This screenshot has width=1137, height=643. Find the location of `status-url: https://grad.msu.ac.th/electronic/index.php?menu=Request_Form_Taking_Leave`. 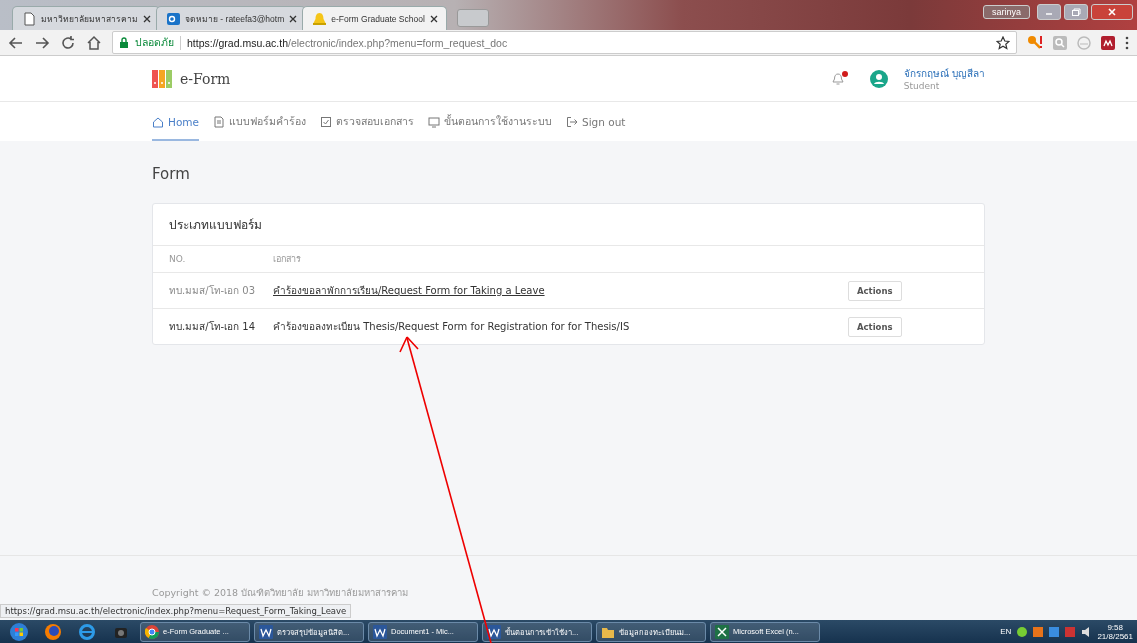

status-url: https://grad.msu.ac.th/electronic/index.php?menu=Request_Form_Taking_Leave is located at coordinates (176, 611).